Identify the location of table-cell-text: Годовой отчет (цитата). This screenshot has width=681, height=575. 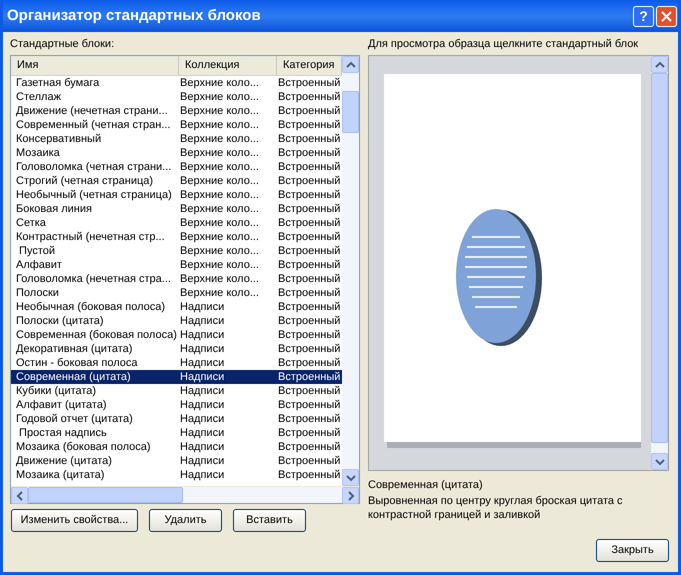
(75, 419).